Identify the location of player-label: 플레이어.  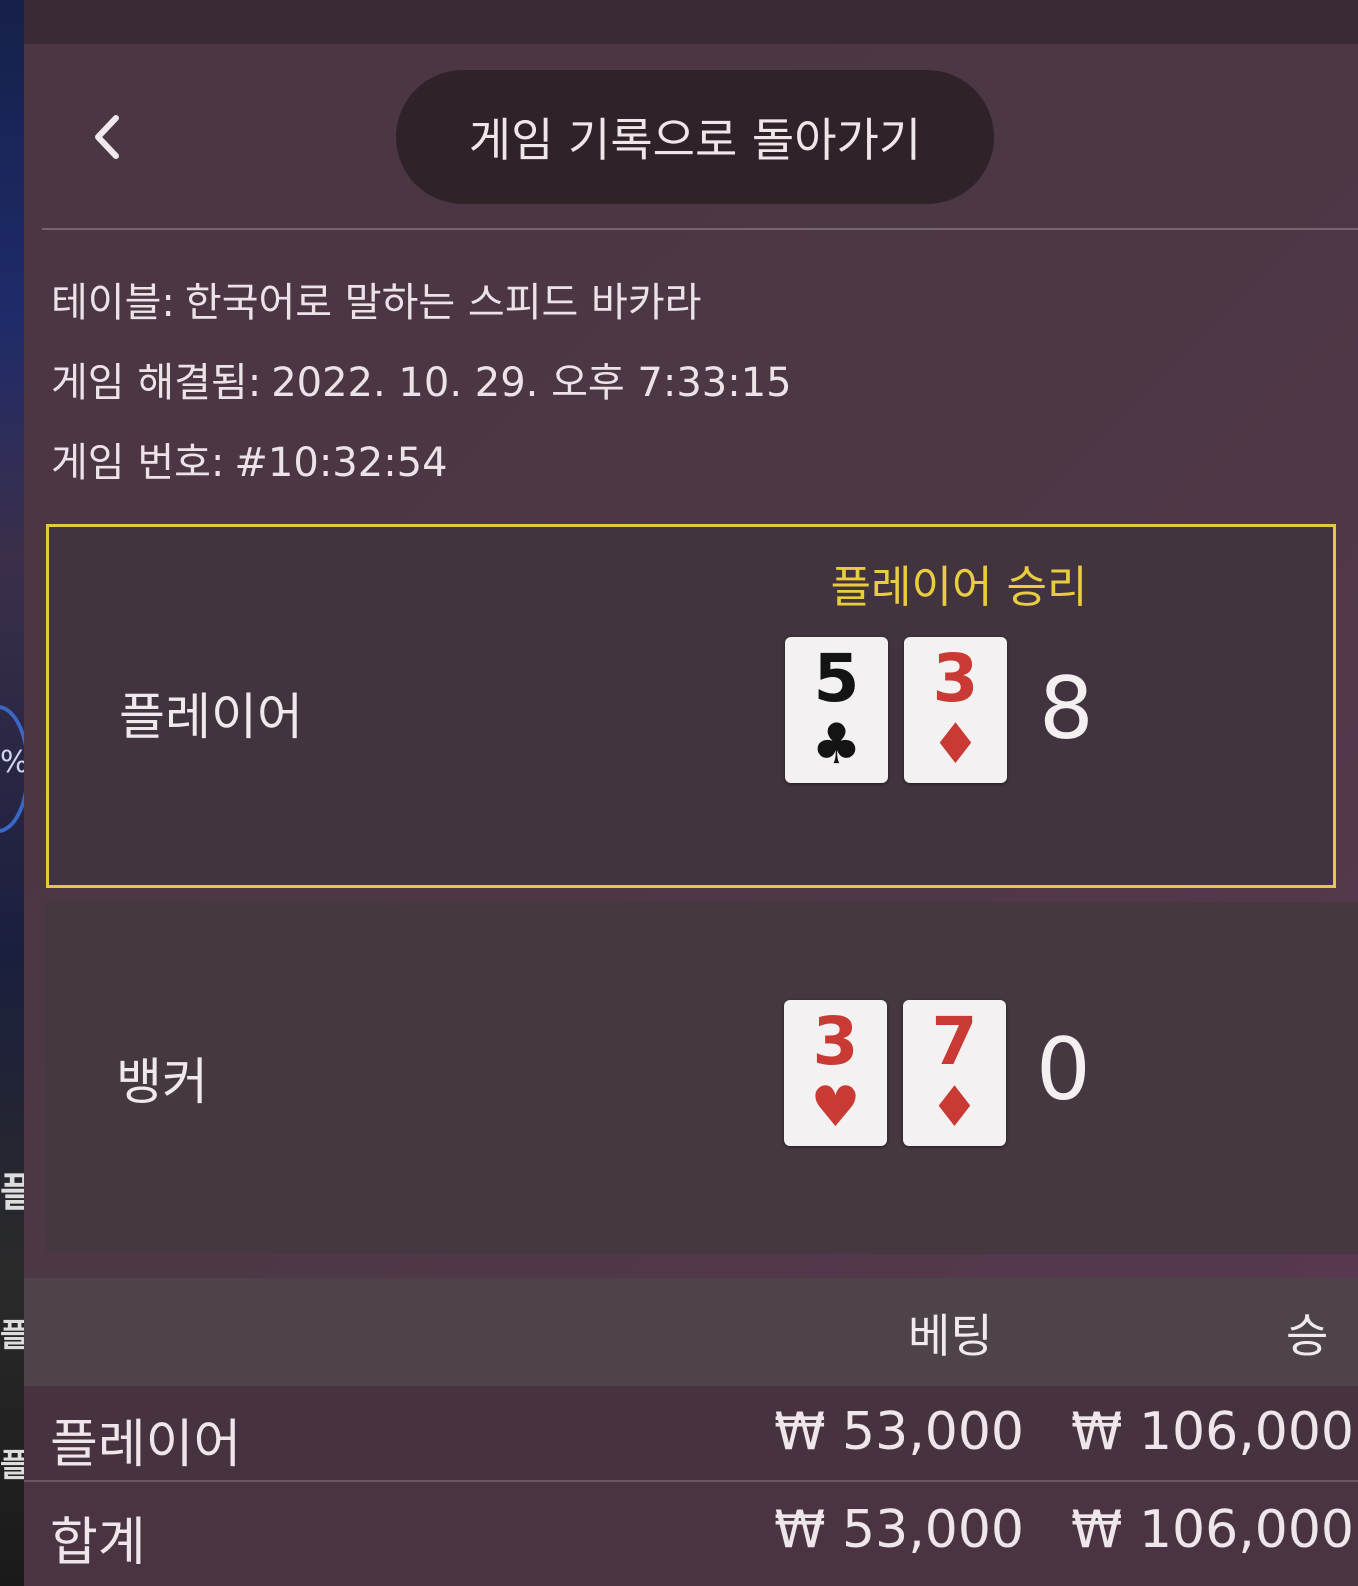
(211, 717).